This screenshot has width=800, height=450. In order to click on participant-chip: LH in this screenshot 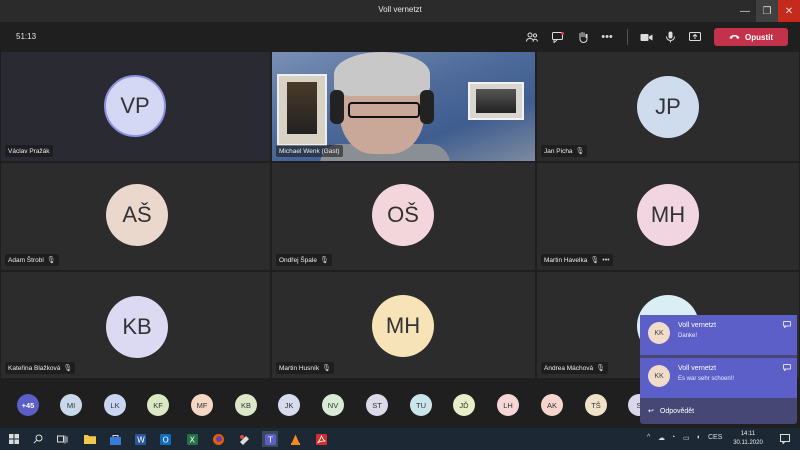, I will do `click(508, 405)`.